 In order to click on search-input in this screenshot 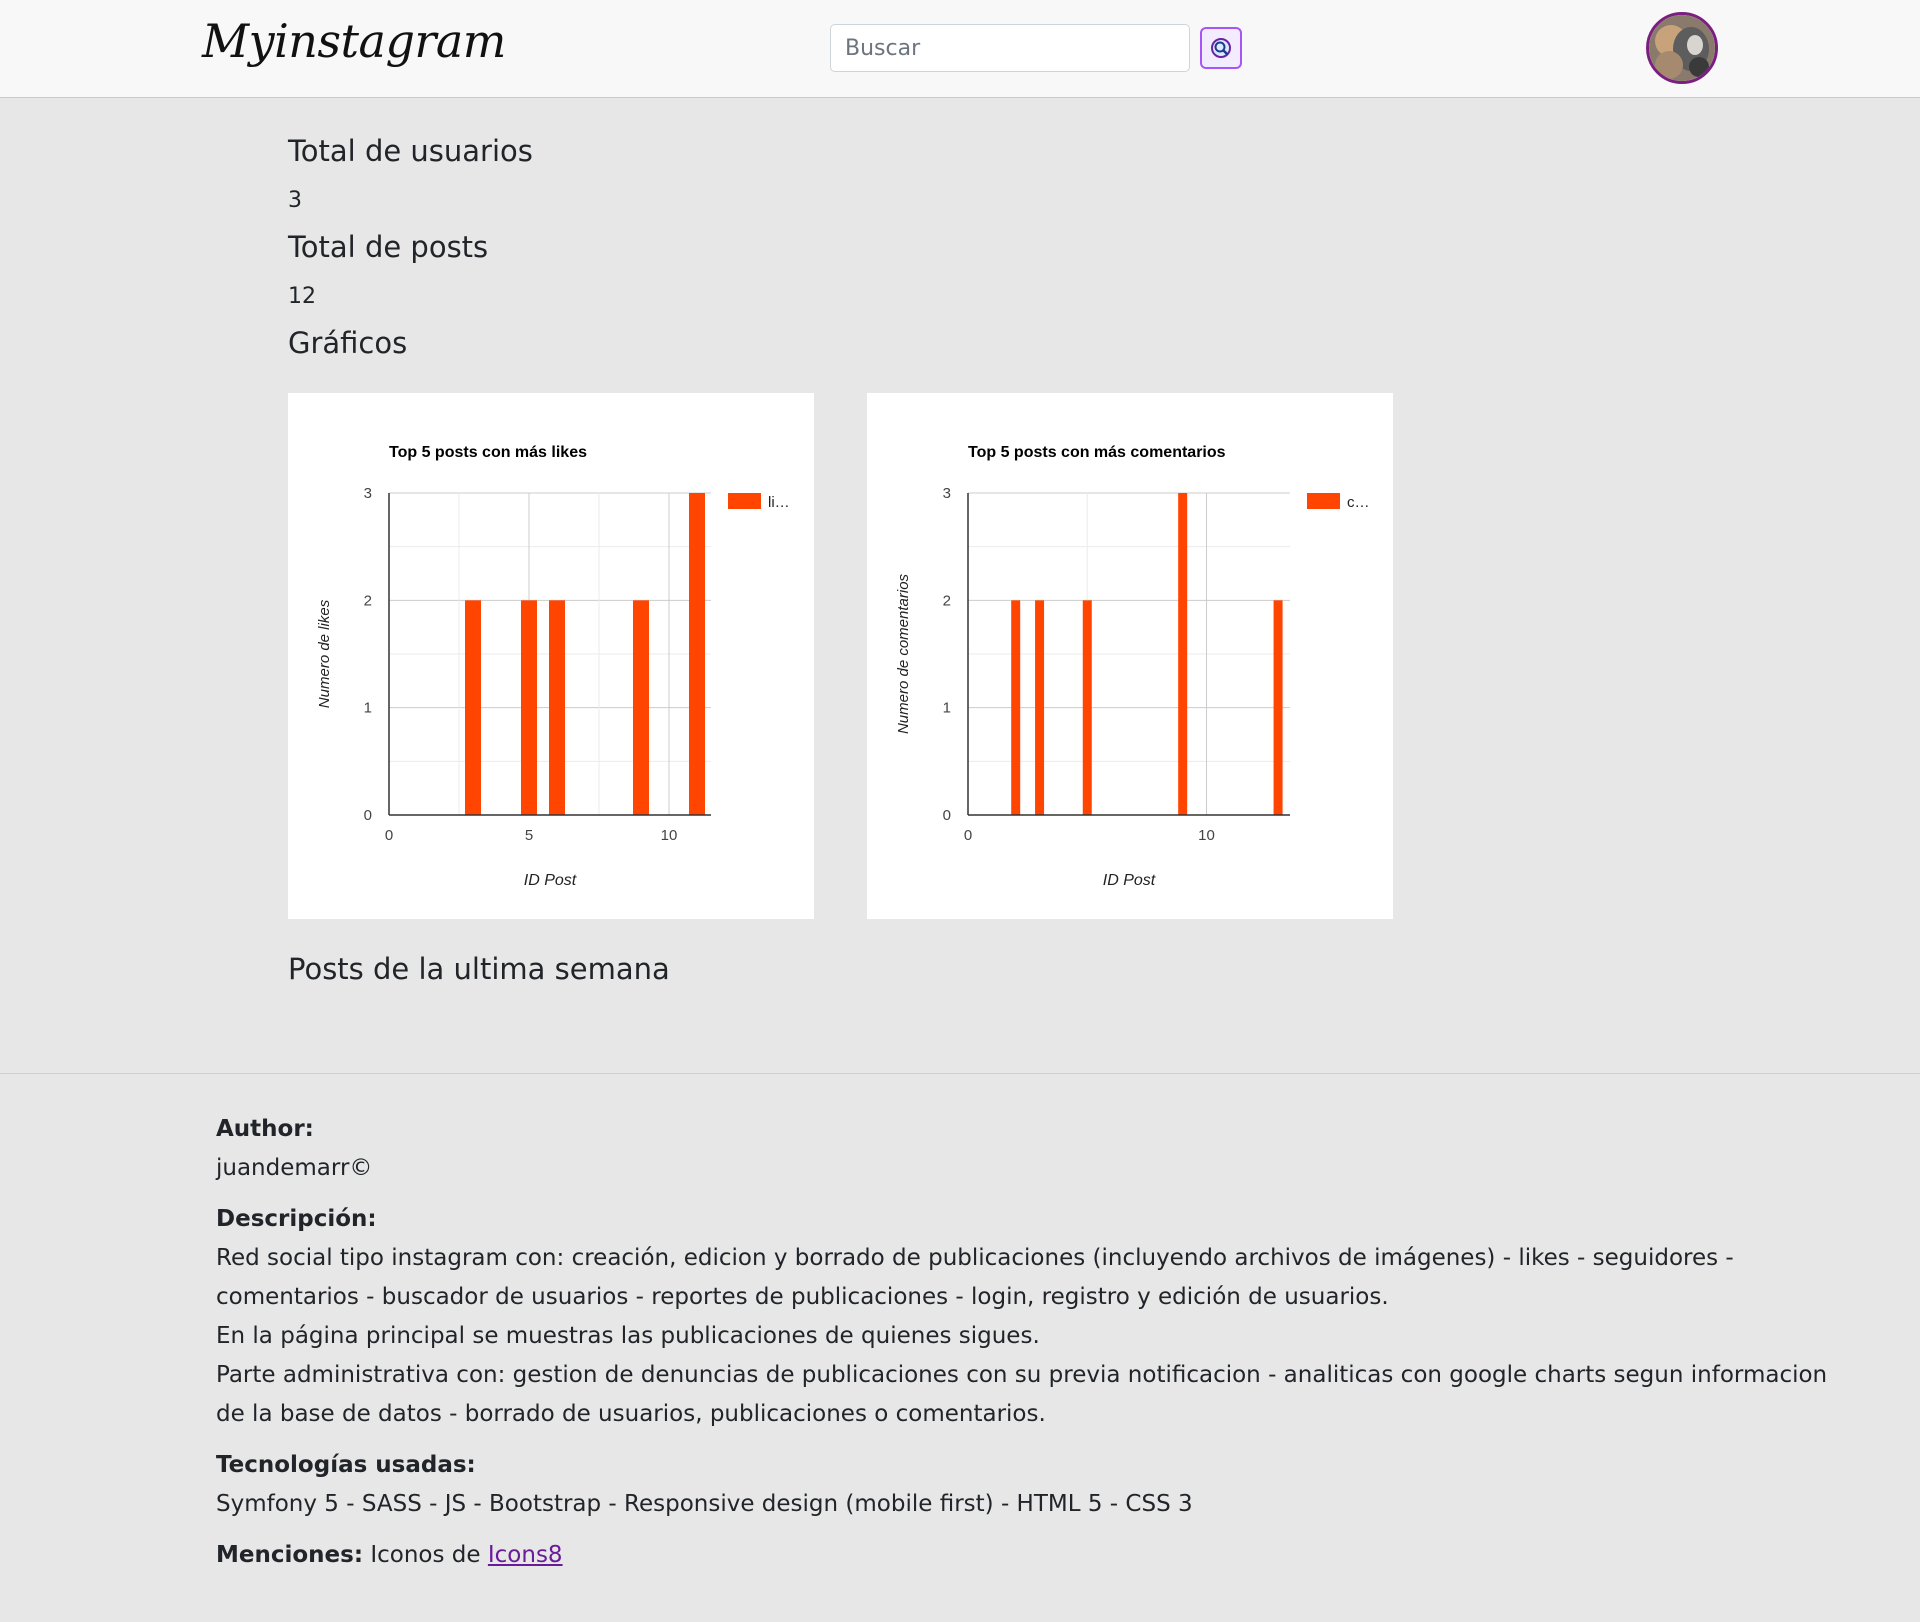, I will do `click(1010, 48)`.